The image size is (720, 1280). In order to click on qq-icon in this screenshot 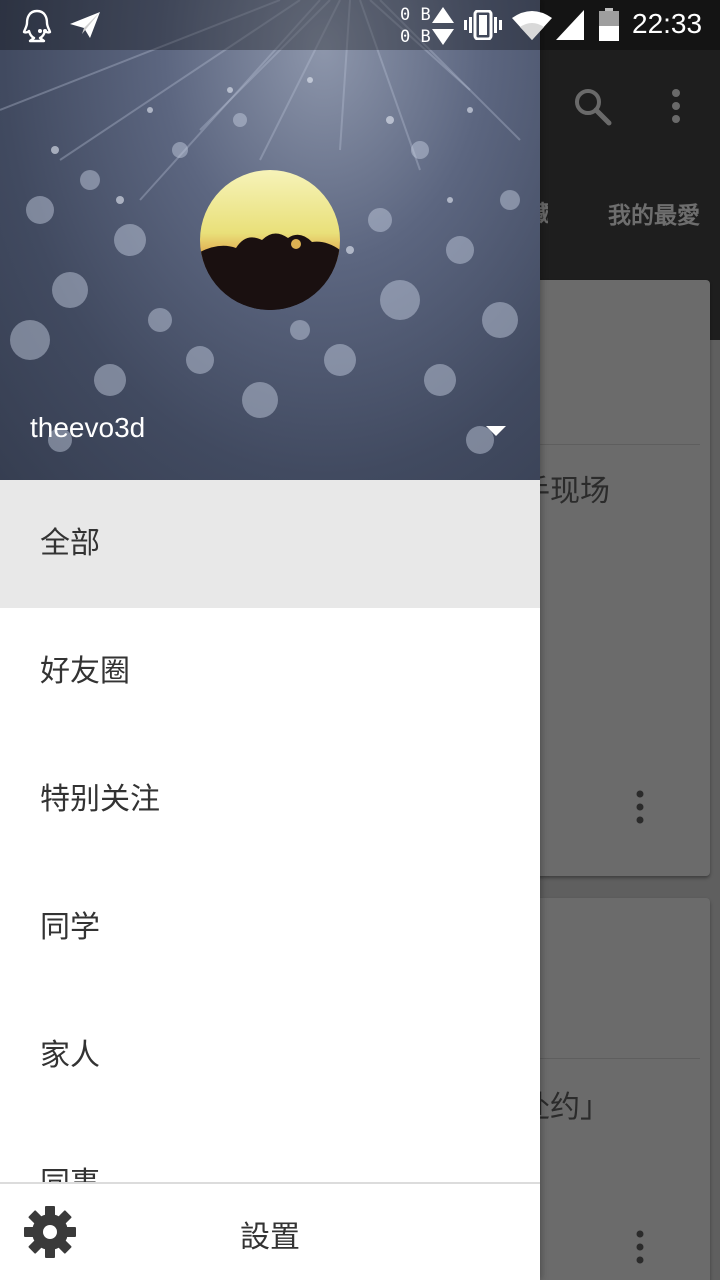, I will do `click(37, 26)`.